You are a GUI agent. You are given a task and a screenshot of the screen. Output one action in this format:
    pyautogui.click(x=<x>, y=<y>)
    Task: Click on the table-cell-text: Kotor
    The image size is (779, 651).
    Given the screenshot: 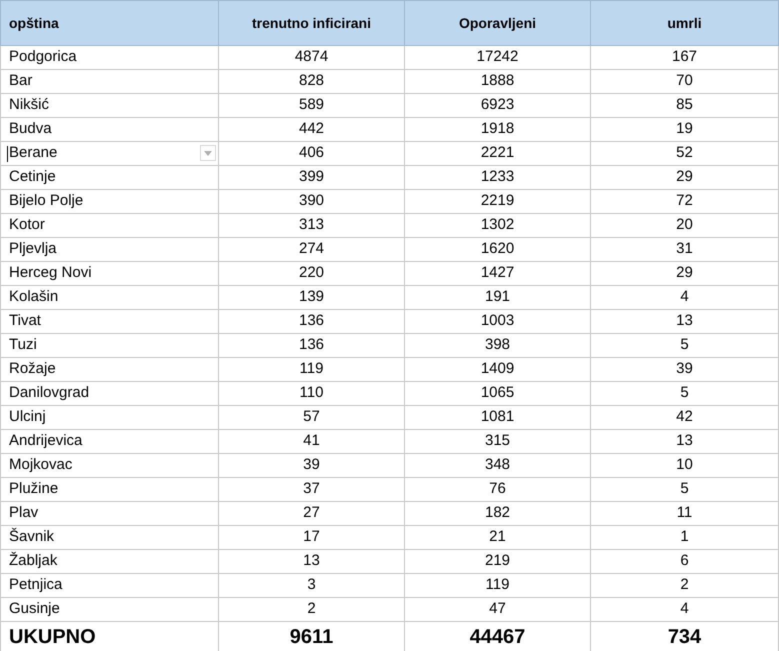 What is the action you would take?
    pyautogui.click(x=27, y=225)
    